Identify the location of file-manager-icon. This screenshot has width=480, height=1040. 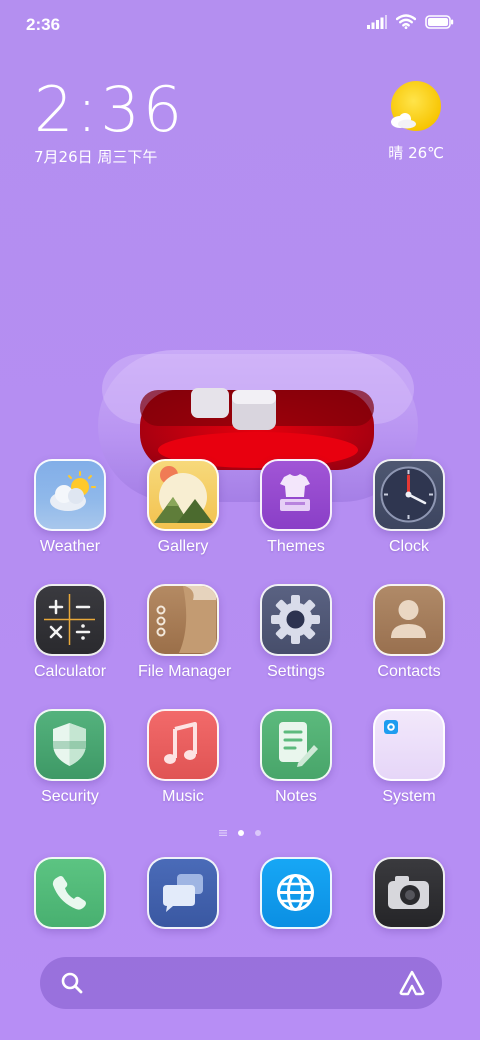
(183, 620).